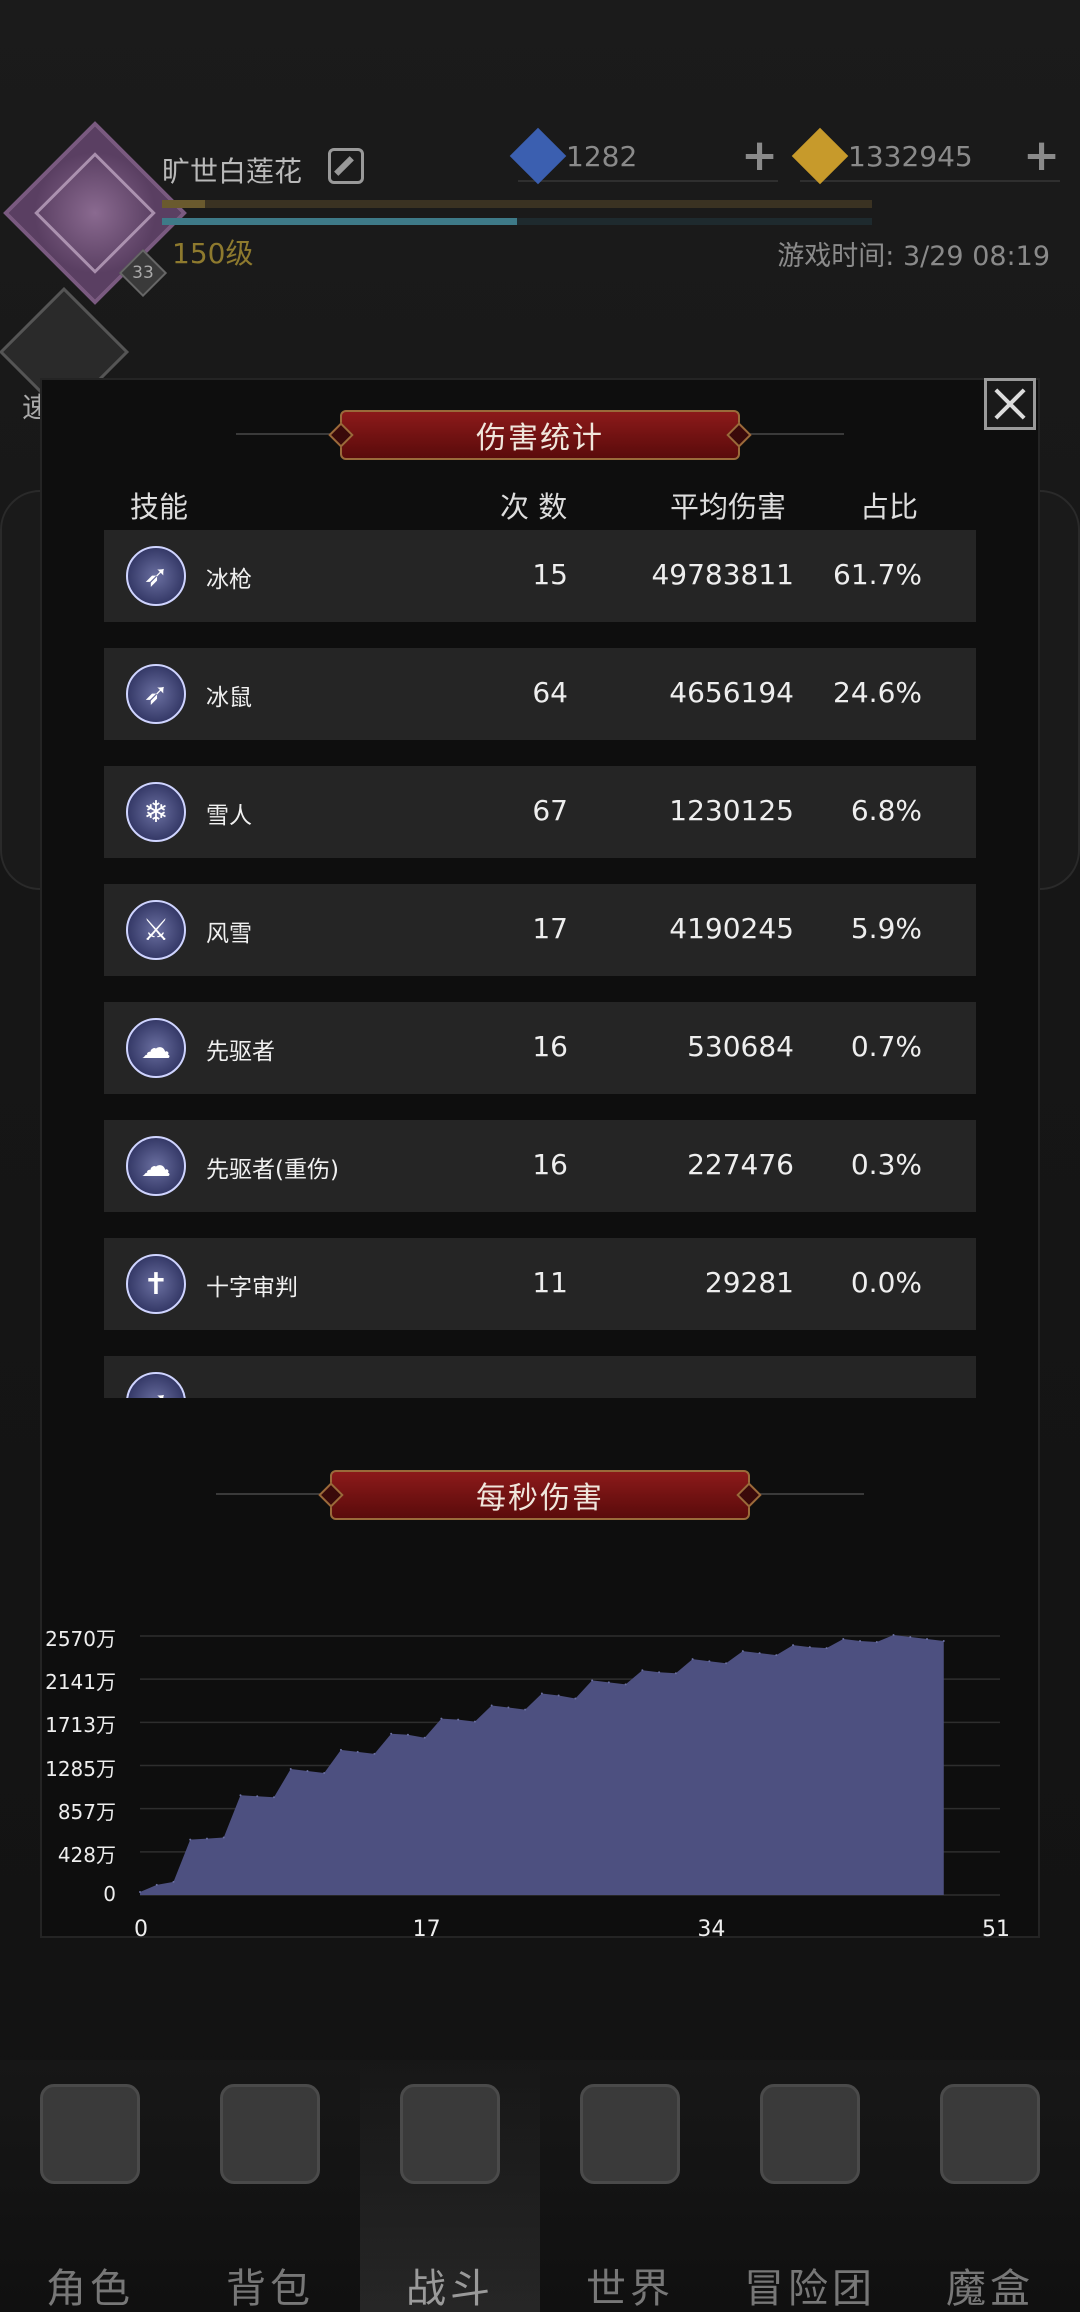 The width and height of the screenshot is (1080, 2312). Describe the element at coordinates (450, 2289) in the screenshot. I see `nav-label: 战斗` at that location.